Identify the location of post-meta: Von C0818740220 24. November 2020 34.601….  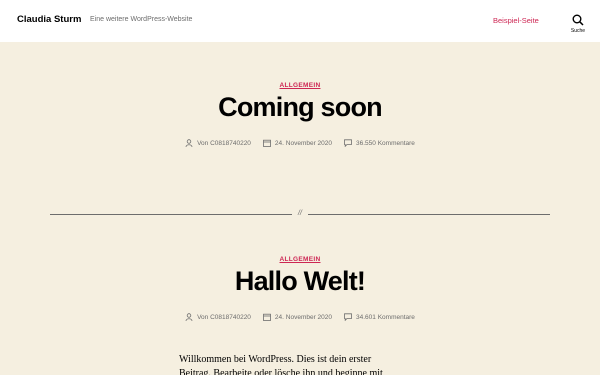
(300, 317).